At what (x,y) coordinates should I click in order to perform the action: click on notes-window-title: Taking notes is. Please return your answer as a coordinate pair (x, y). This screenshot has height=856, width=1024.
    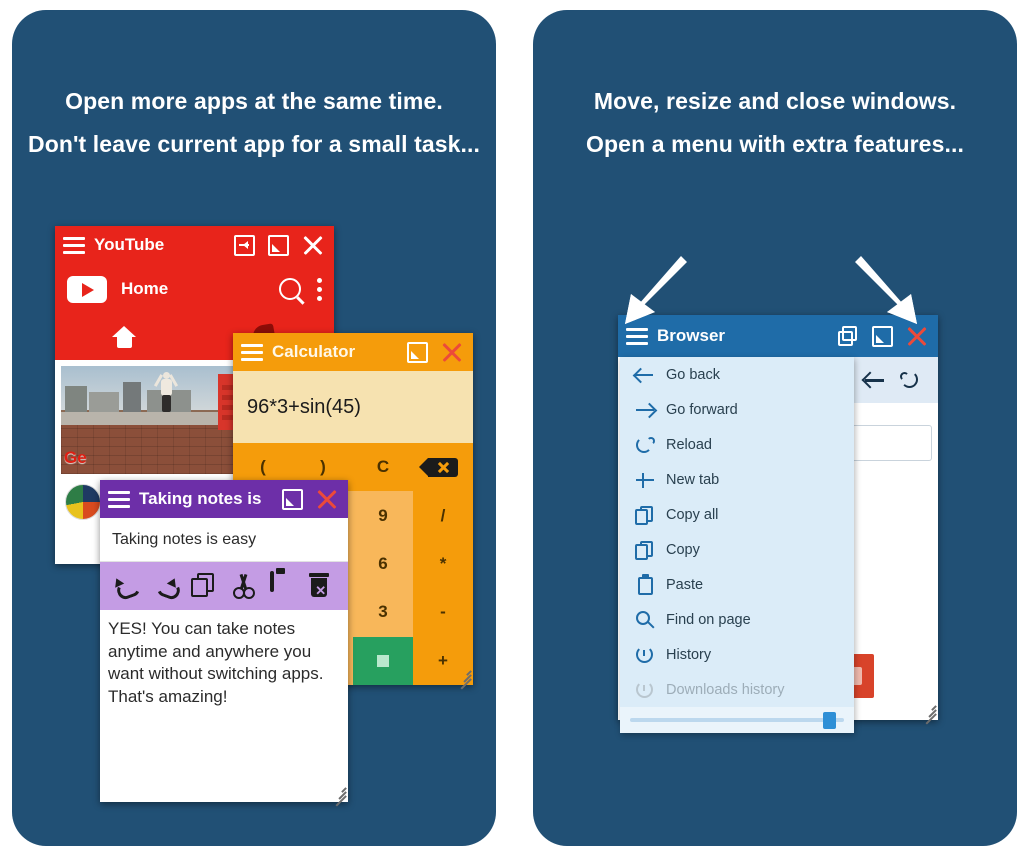
    Looking at the image, I should click on (200, 498).